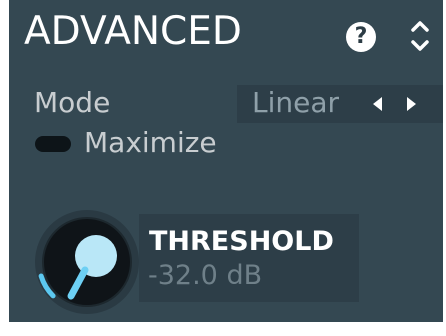 The width and height of the screenshot is (446, 336). What do you see at coordinates (295, 103) in the screenshot?
I see `mode-value: Linear` at bounding box center [295, 103].